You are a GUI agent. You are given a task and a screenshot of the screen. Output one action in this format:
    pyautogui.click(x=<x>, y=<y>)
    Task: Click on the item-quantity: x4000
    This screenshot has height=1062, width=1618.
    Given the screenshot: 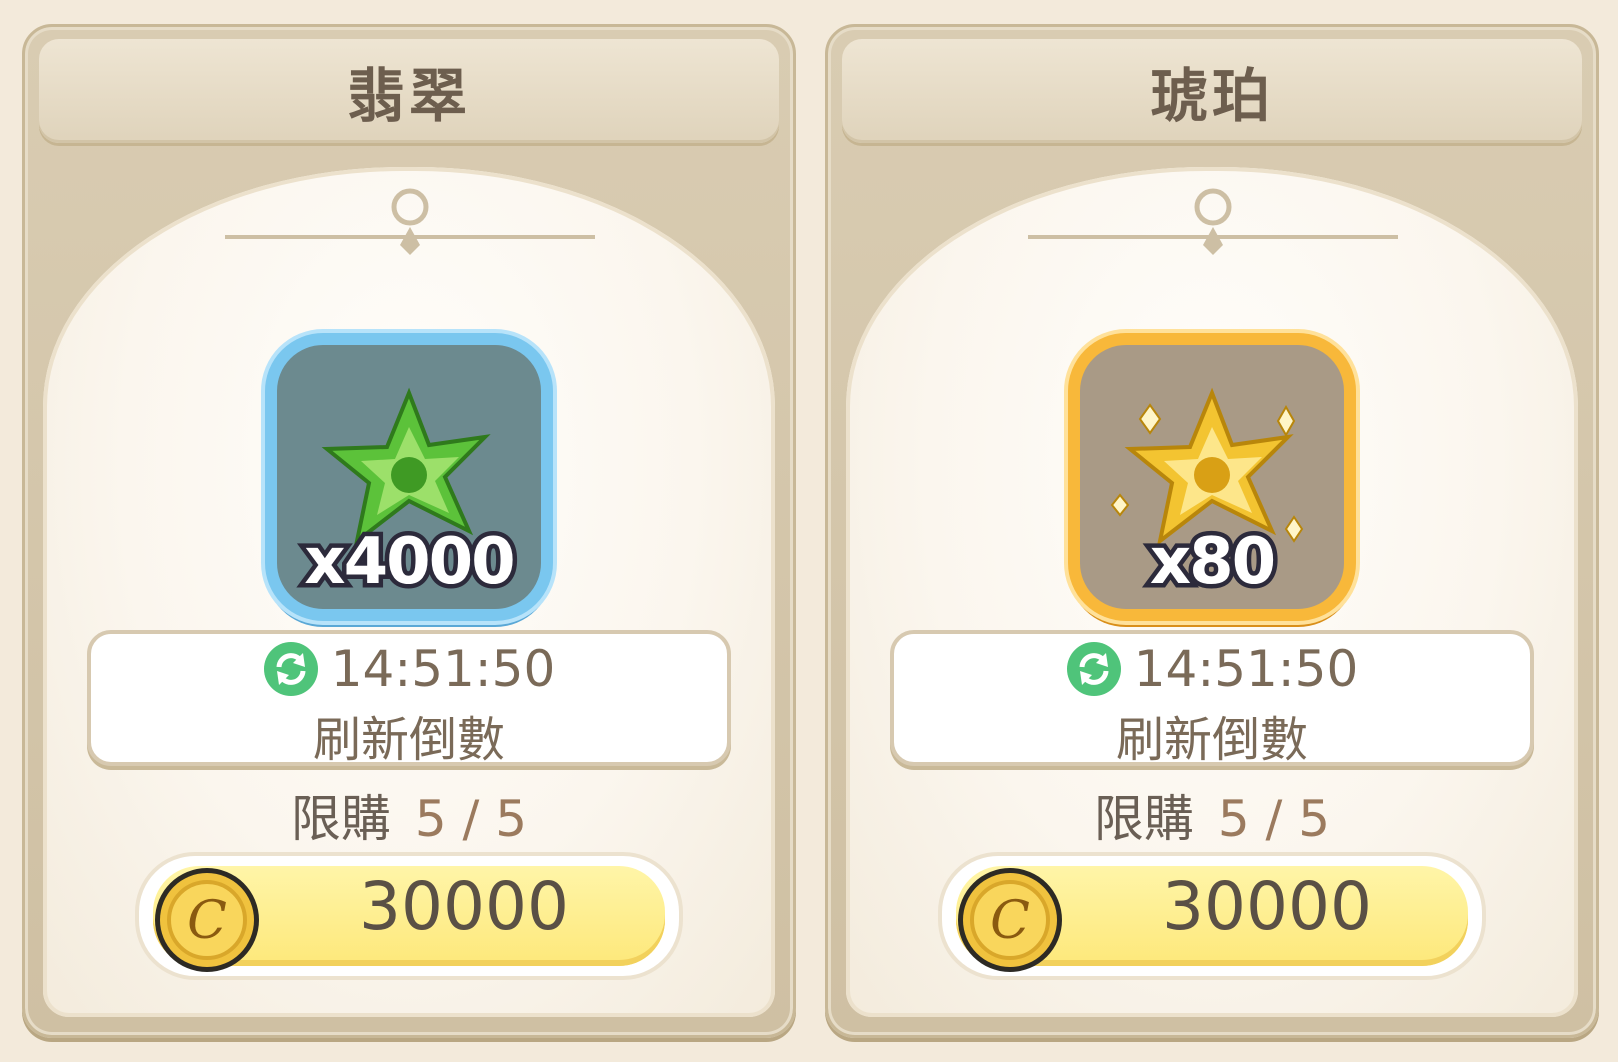 What is the action you would take?
    pyautogui.click(x=410, y=562)
    